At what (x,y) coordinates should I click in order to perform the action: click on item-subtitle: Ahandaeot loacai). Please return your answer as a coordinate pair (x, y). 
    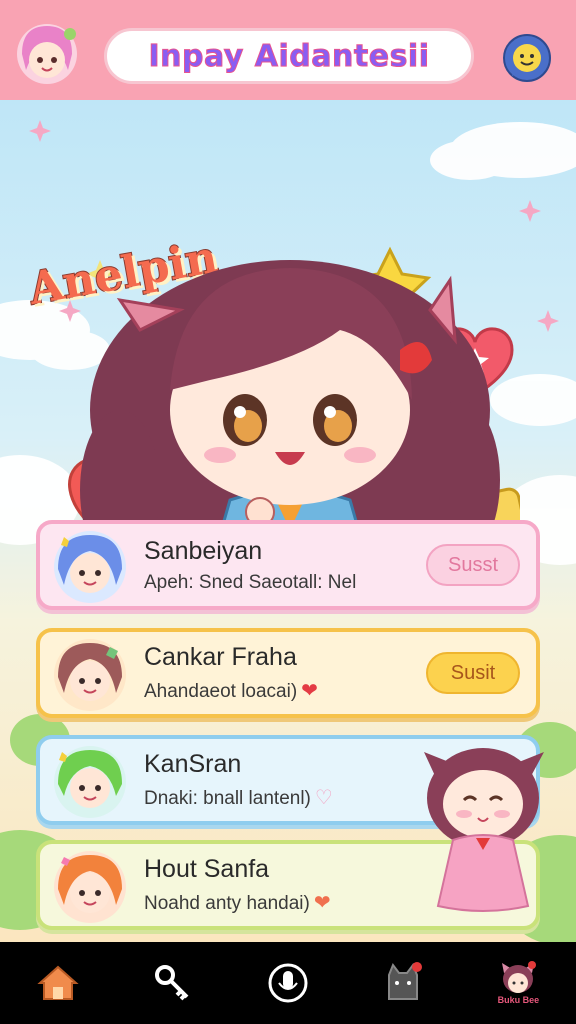
    Looking at the image, I should click on (221, 691).